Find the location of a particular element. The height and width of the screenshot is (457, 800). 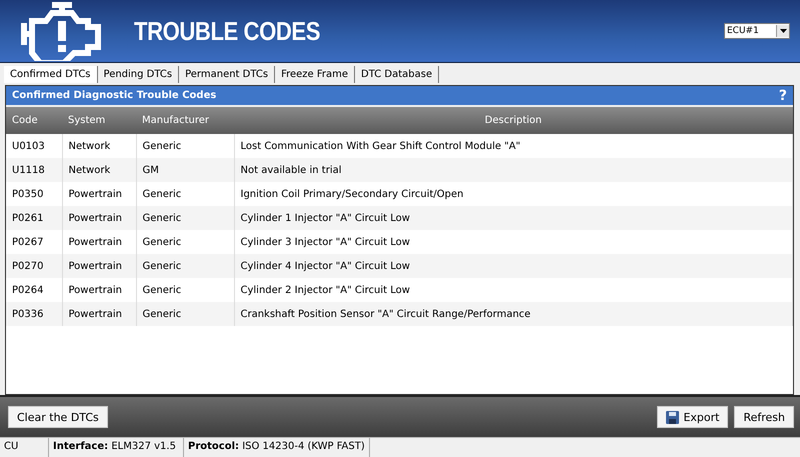

export-button: Export is located at coordinates (692, 417).